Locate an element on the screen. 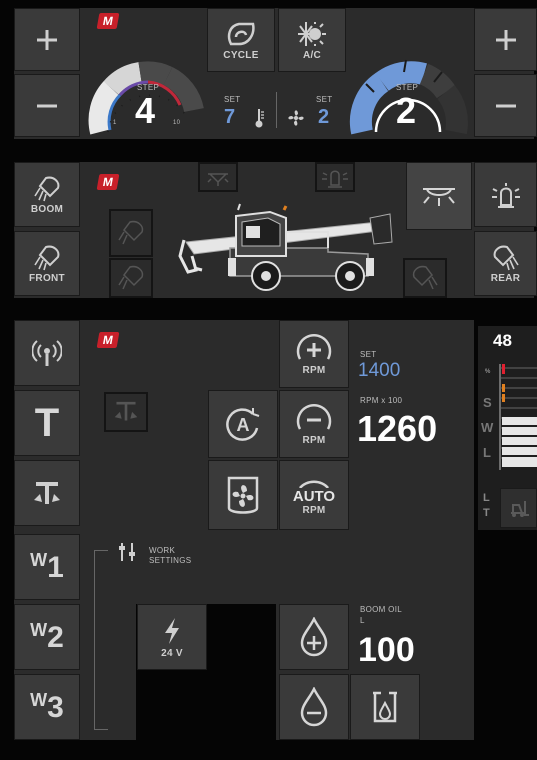 This screenshot has width=537, height=760. load-letter-w: W is located at coordinates (487, 427).